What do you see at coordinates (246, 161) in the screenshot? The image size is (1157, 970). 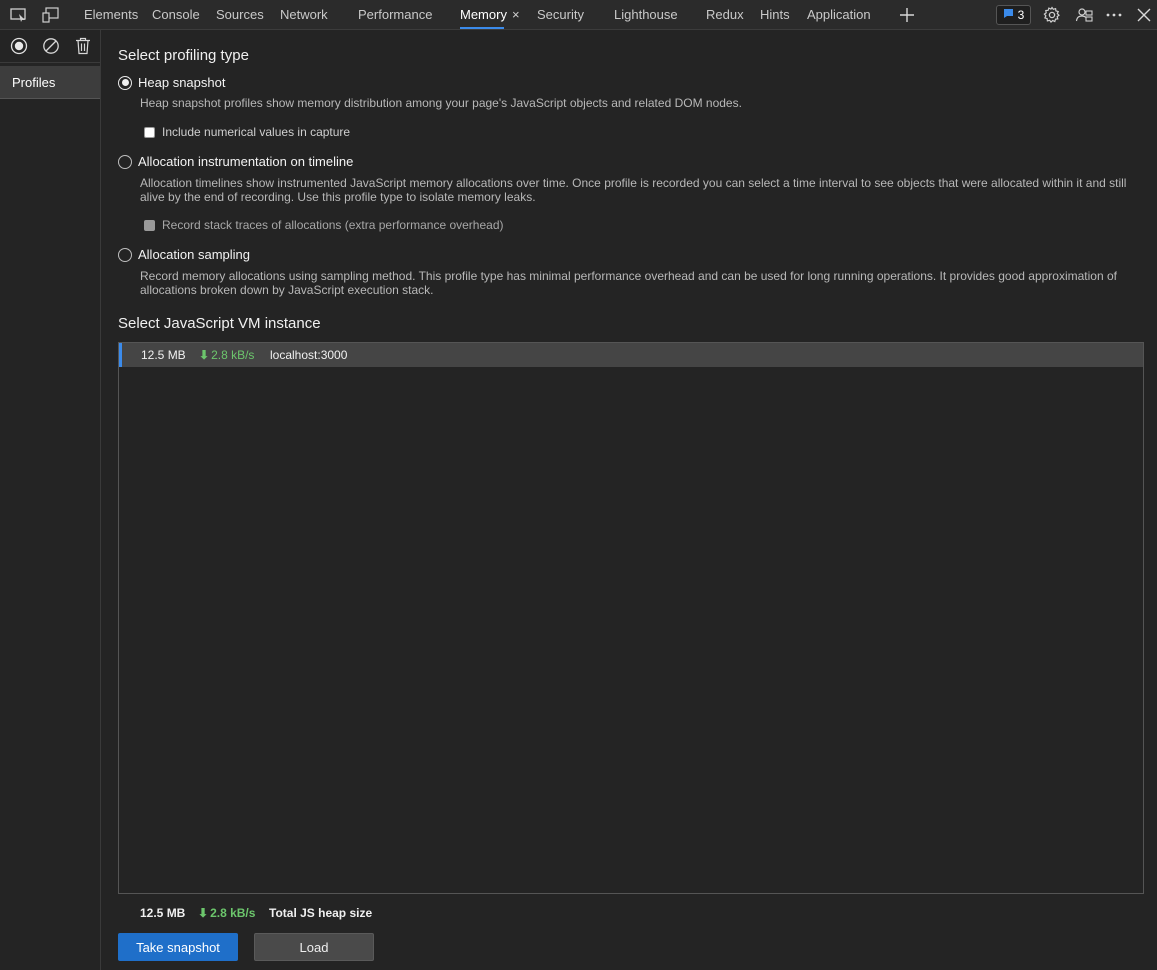 I see `option-label: Allocation instrumentation on timeline` at bounding box center [246, 161].